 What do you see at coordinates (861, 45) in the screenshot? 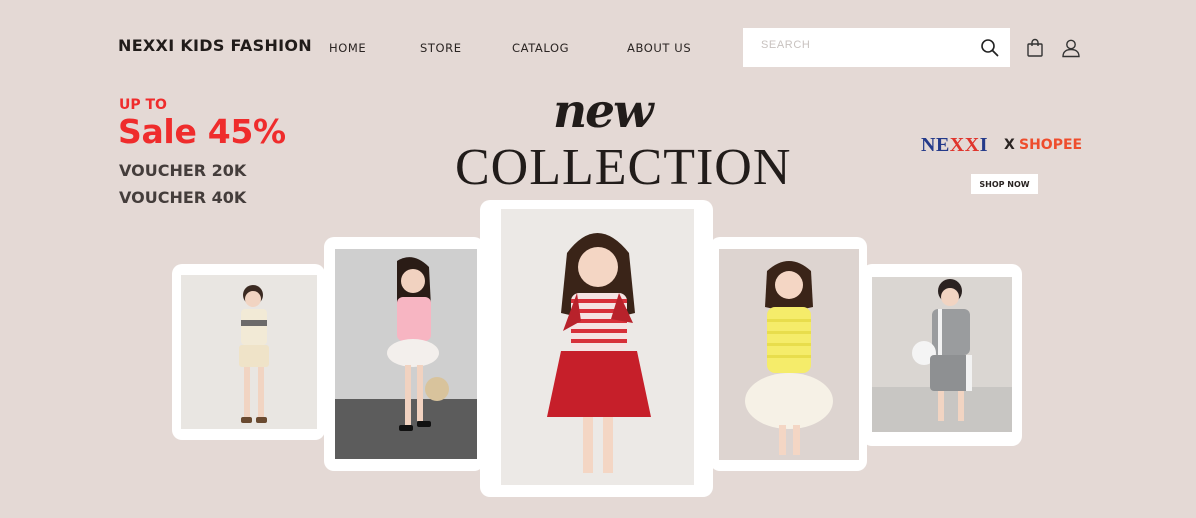
I see `search-input` at bounding box center [861, 45].